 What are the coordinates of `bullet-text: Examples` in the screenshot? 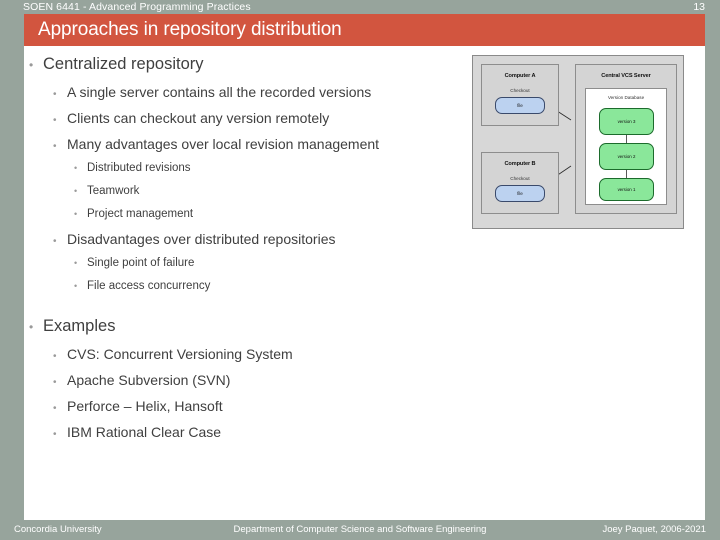 It's located at (79, 326).